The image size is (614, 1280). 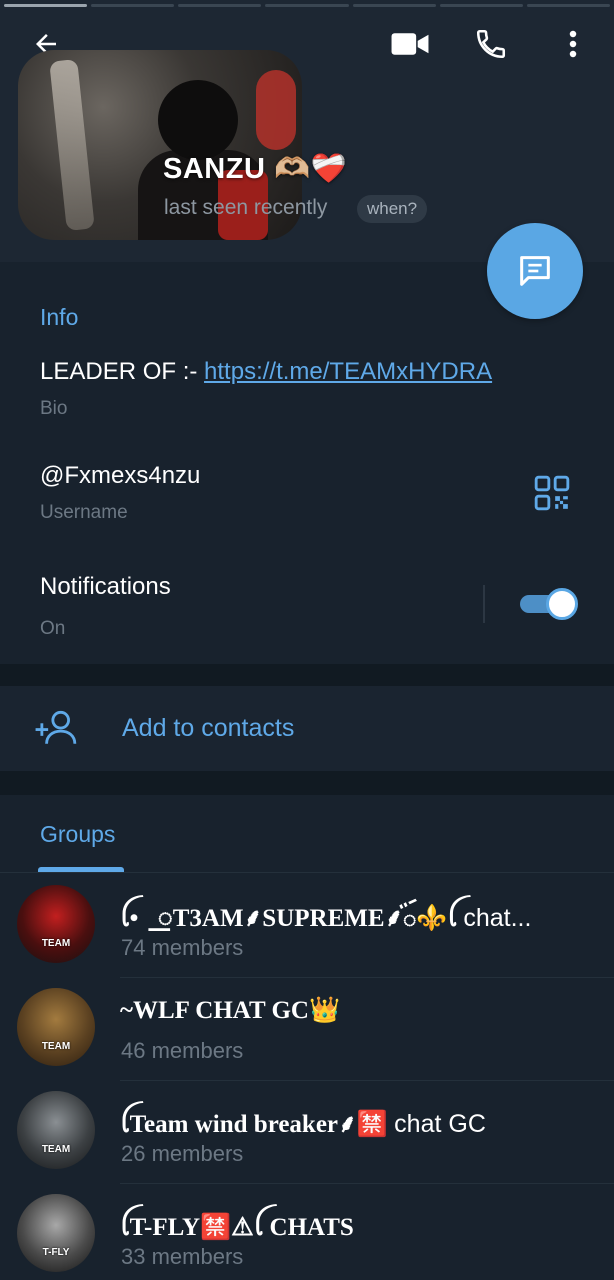 What do you see at coordinates (237, 1227) in the screenshot?
I see `group-name-text: ꪶT-FLY🈲⚠ꪶ CHATS` at bounding box center [237, 1227].